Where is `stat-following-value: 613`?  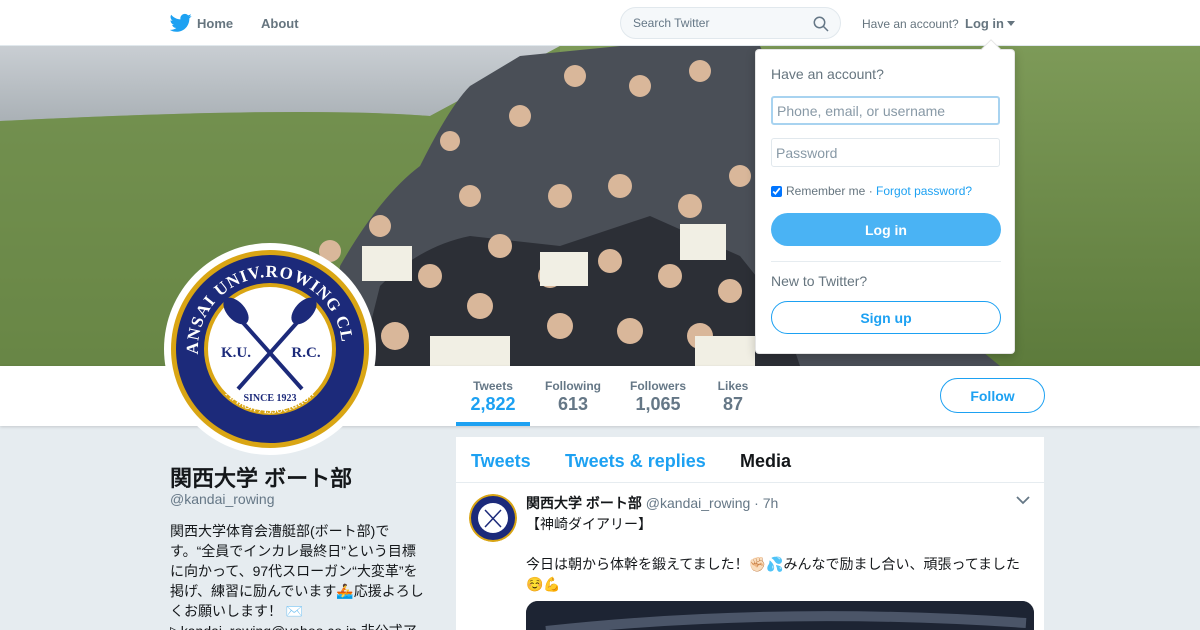
stat-following-value: 613 is located at coordinates (573, 404).